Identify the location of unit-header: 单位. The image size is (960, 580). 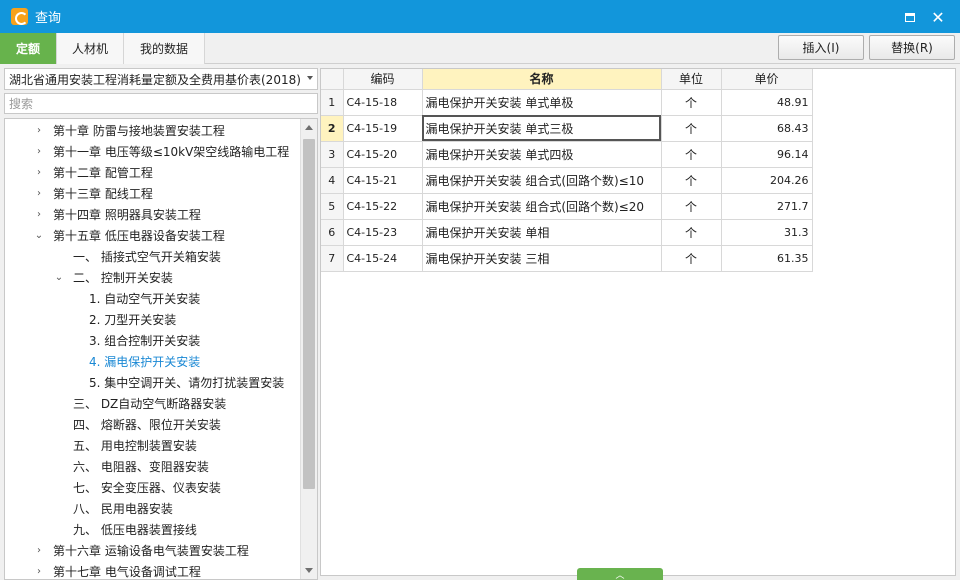
(691, 79).